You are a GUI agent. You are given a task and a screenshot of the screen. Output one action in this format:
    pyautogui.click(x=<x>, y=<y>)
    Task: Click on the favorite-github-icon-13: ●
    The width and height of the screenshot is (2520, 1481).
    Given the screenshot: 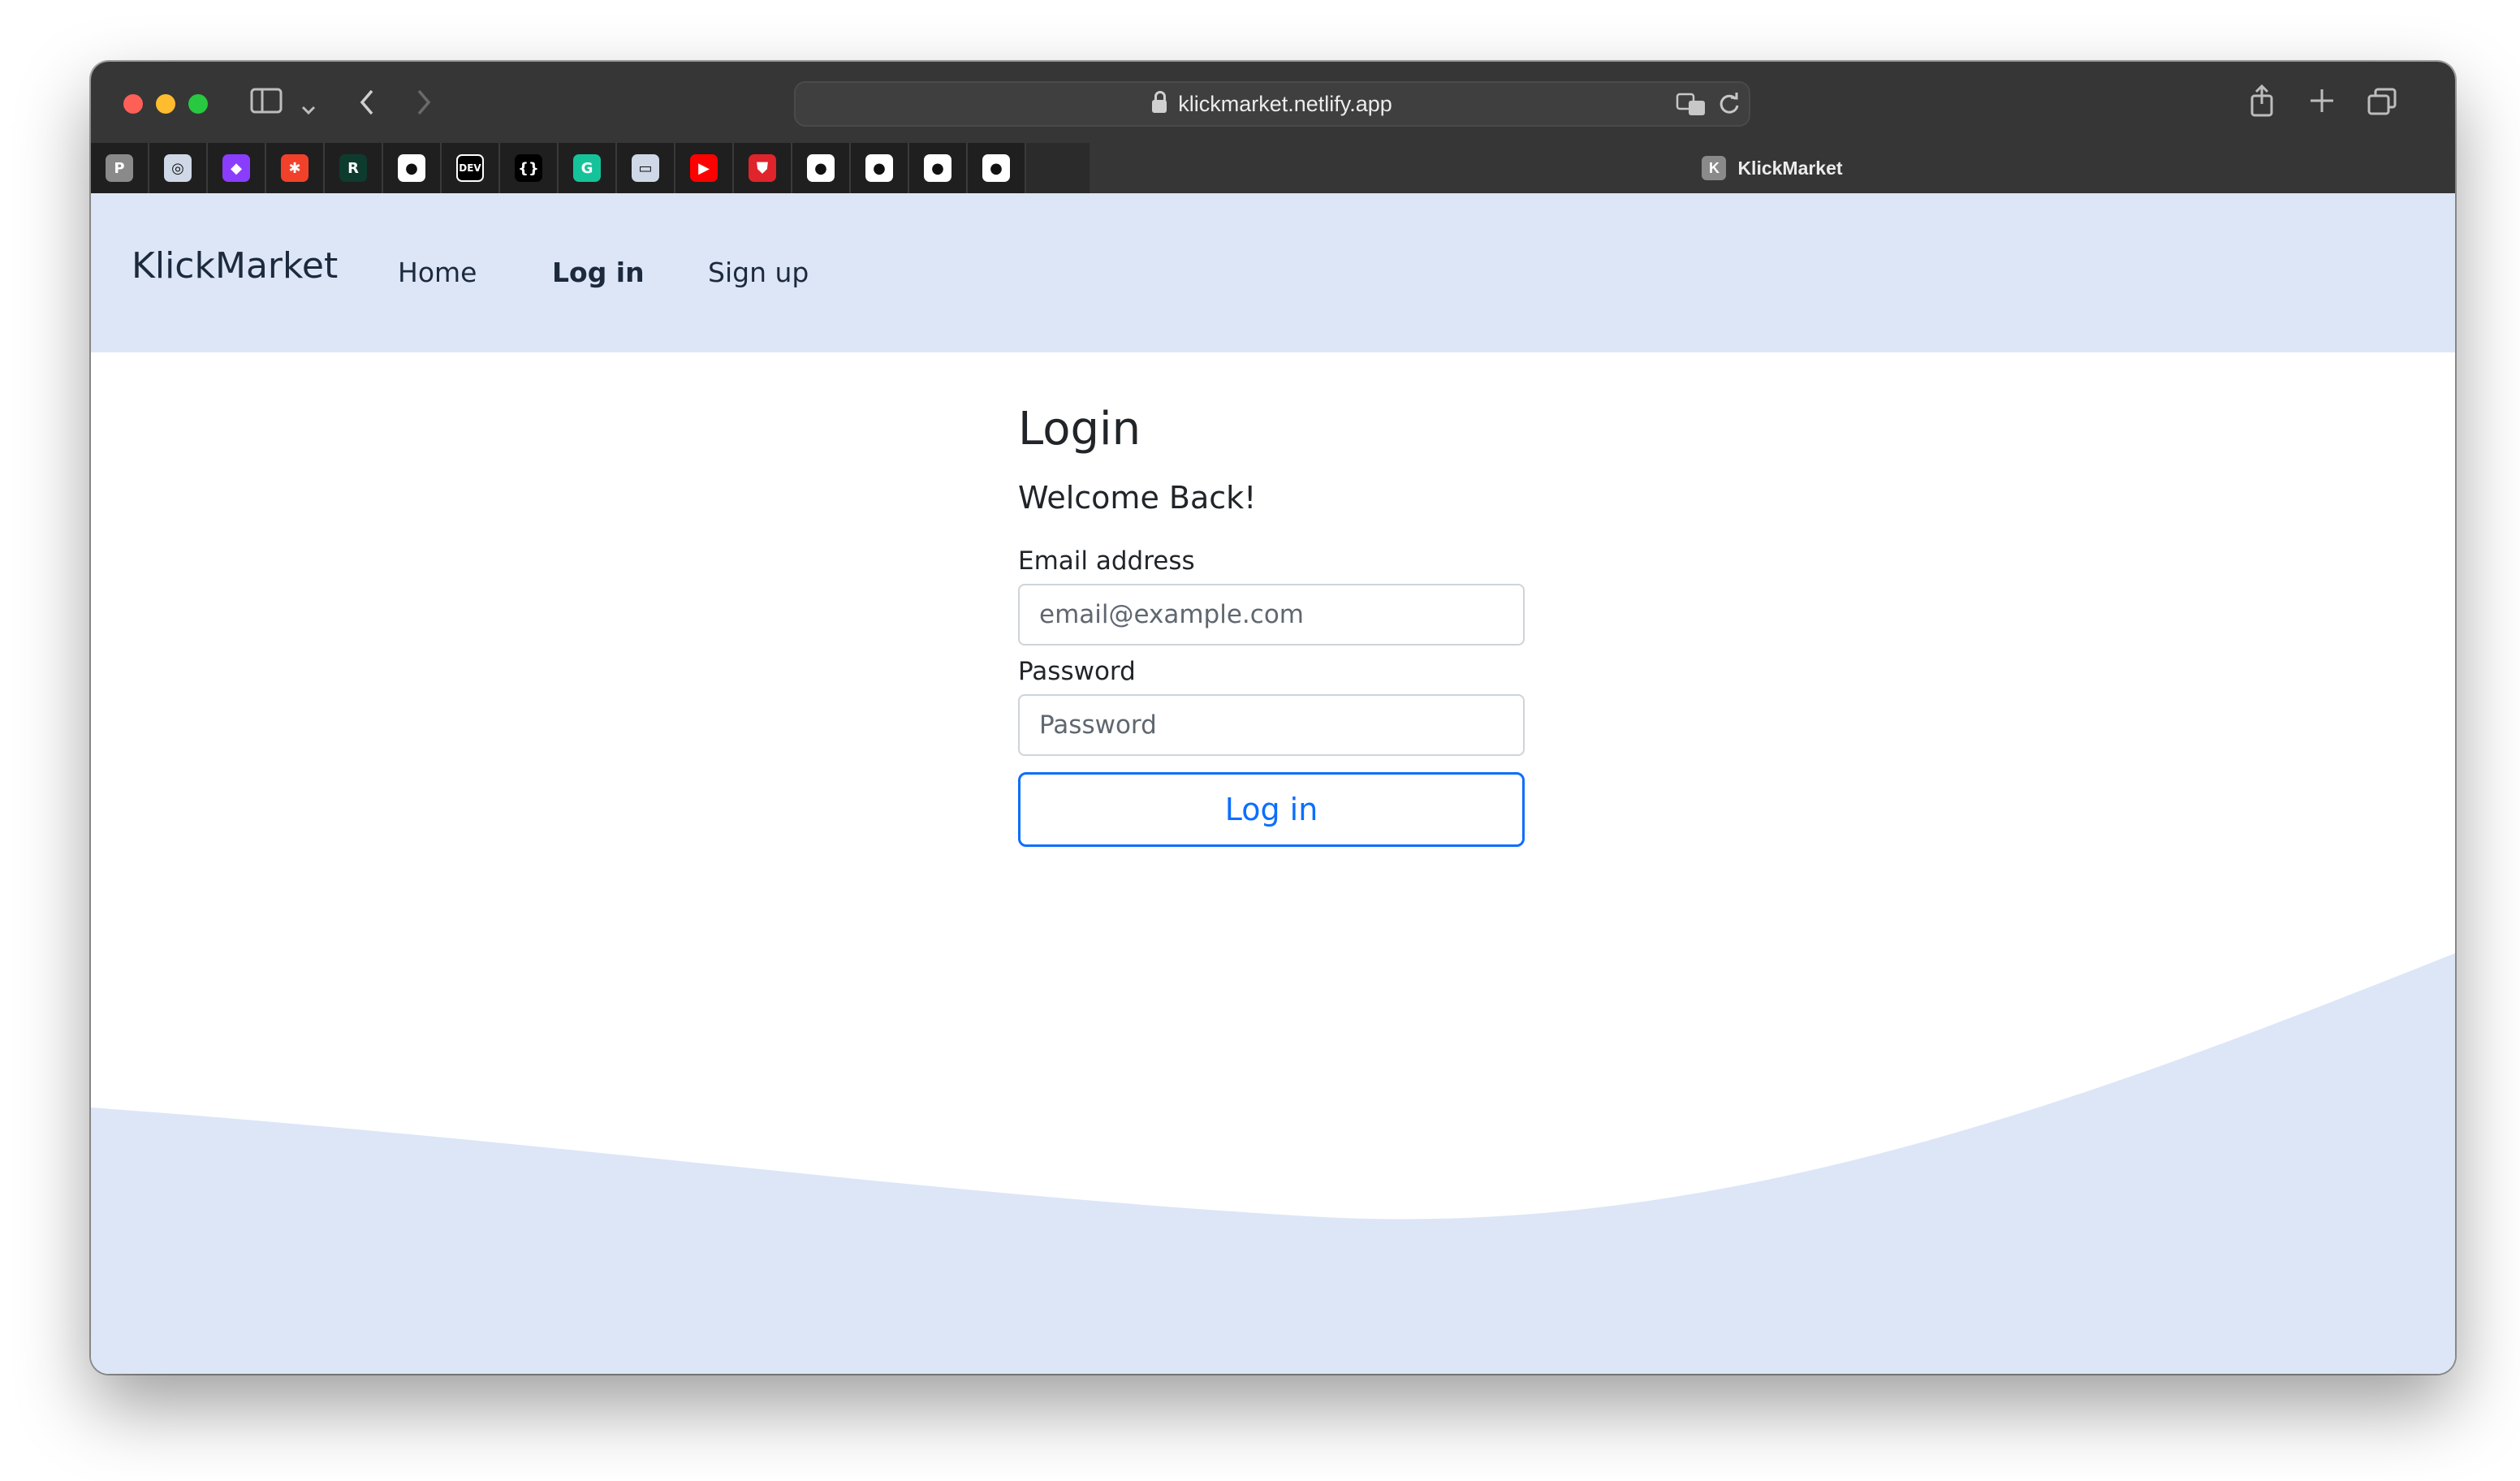 What is the action you would take?
    pyautogui.click(x=880, y=168)
    